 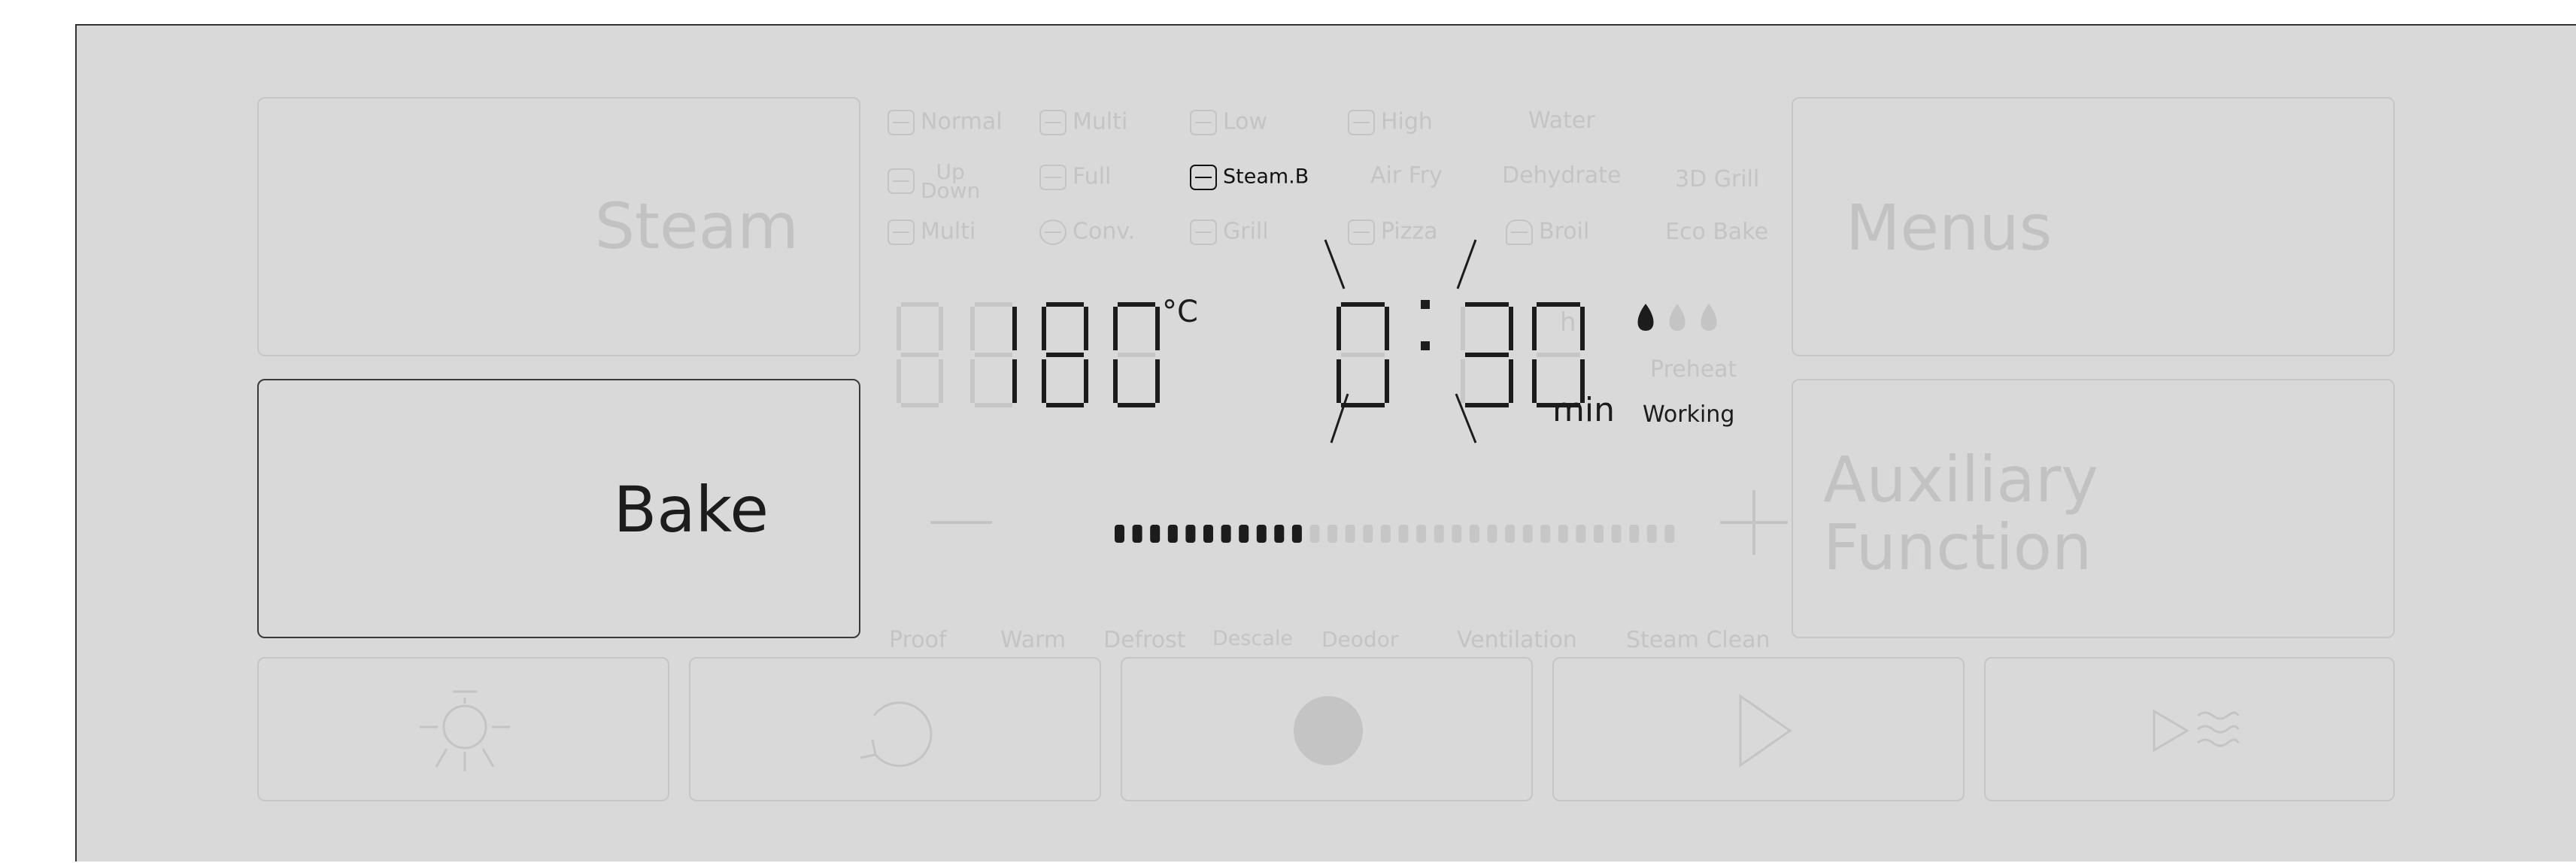 What do you see at coordinates (1044, 381) in the screenshot?
I see `temp-digit-2-segment-e` at bounding box center [1044, 381].